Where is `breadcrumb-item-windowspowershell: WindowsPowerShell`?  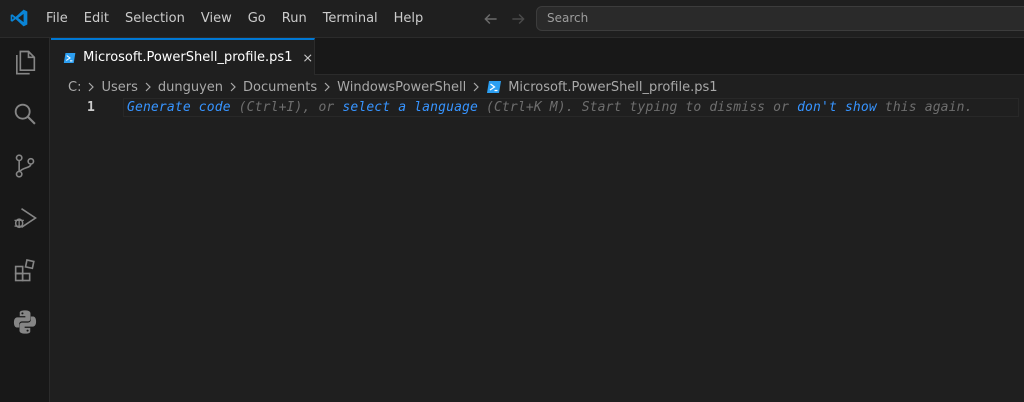
breadcrumb-item-windowspowershell: WindowsPowerShell is located at coordinates (401, 87).